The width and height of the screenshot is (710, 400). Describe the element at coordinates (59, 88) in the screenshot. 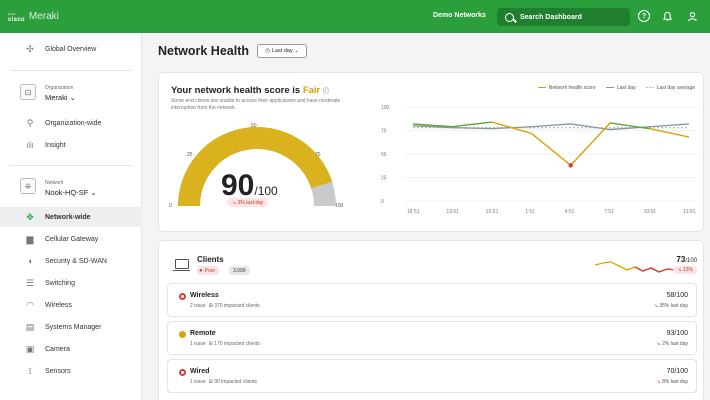

I see `organization-label: Organization` at that location.